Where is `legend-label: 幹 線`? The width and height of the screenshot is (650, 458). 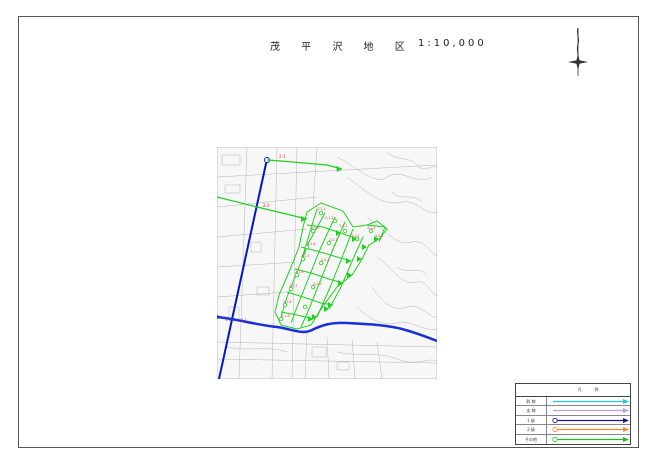 legend-label: 幹 線 is located at coordinates (531, 401).